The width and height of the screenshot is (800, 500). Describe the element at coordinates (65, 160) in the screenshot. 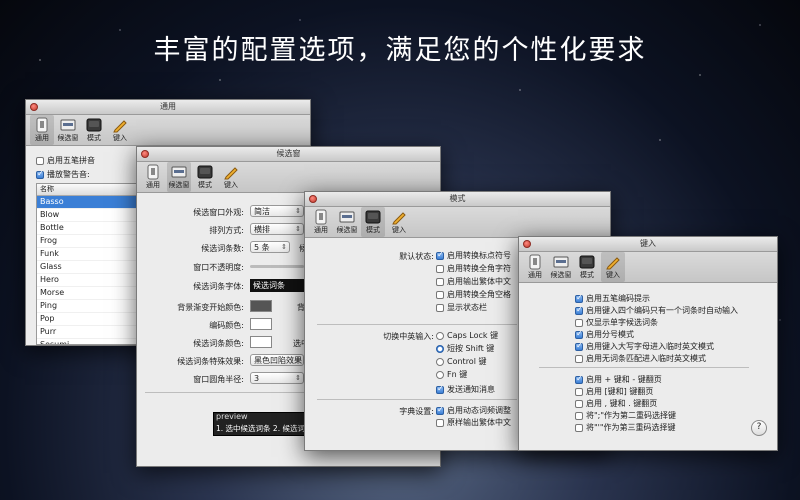

I see `wubi-pinyin-option: 启用五笔拼音` at that location.